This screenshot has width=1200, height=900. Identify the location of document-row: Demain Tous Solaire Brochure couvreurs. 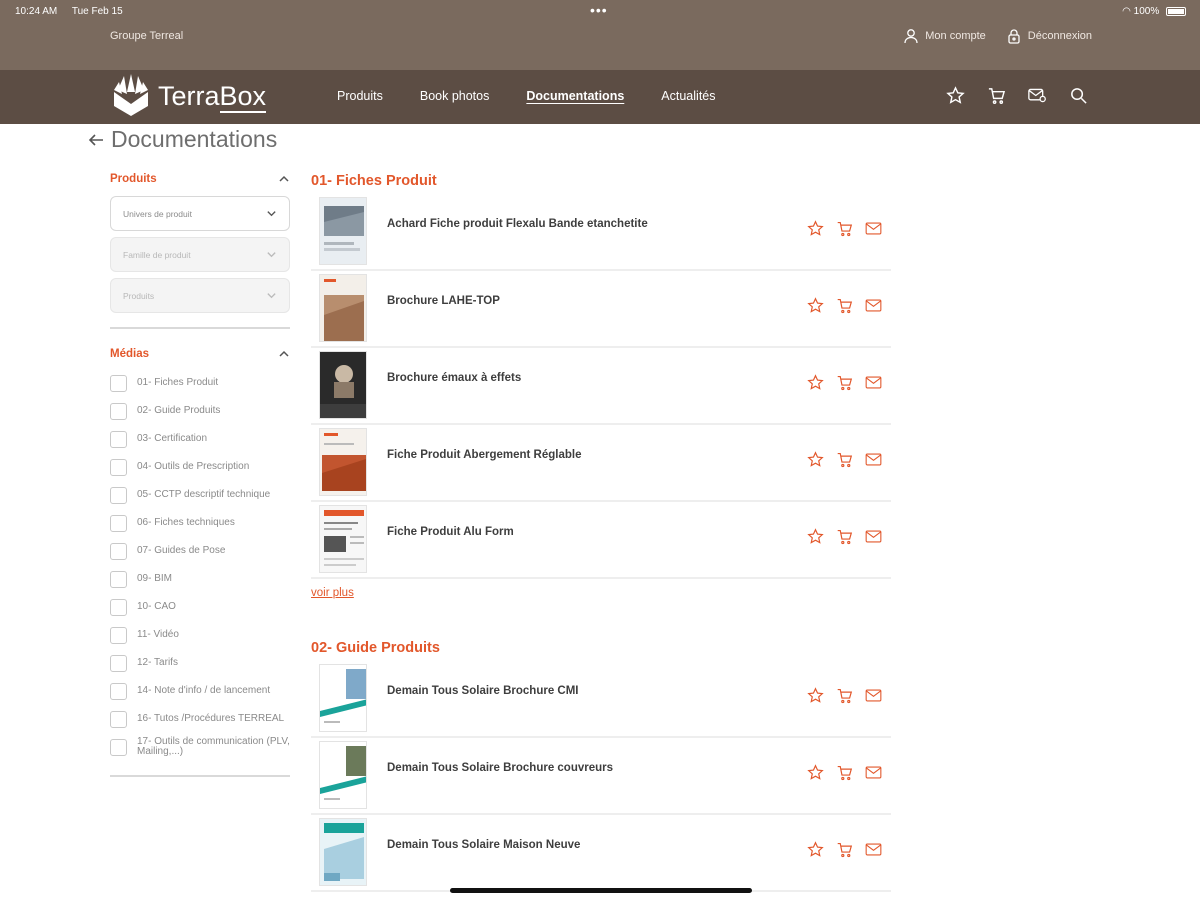
(601, 776).